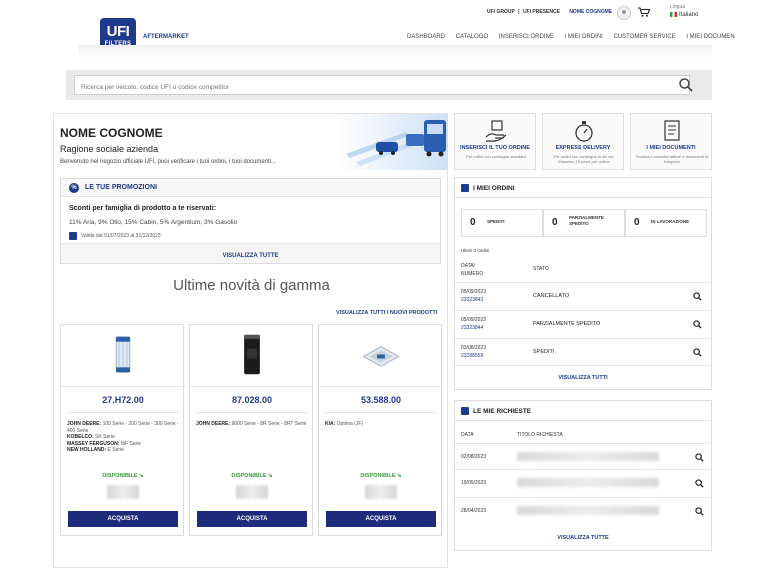  What do you see at coordinates (584, 131) in the screenshot?
I see `stopwatch-icon` at bounding box center [584, 131].